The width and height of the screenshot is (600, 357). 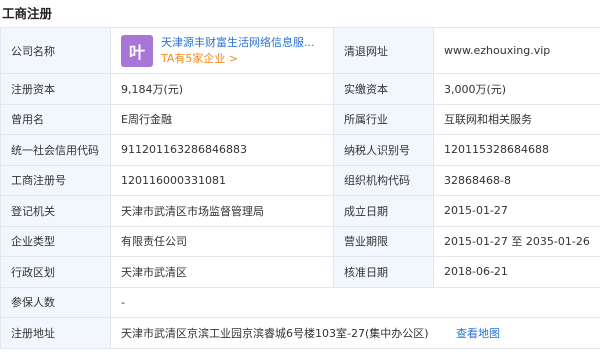 What do you see at coordinates (383, 241) in the screenshot?
I see `row-label: 营业期限` at bounding box center [383, 241].